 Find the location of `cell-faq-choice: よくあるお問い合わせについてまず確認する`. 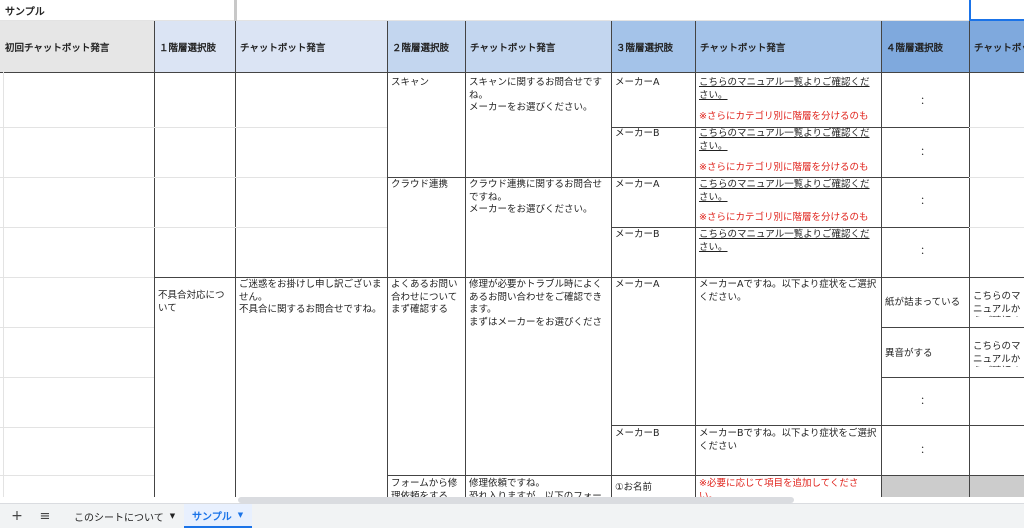

cell-faq-choice: よくあるお問い合わせについてまず確認する is located at coordinates (426, 302).